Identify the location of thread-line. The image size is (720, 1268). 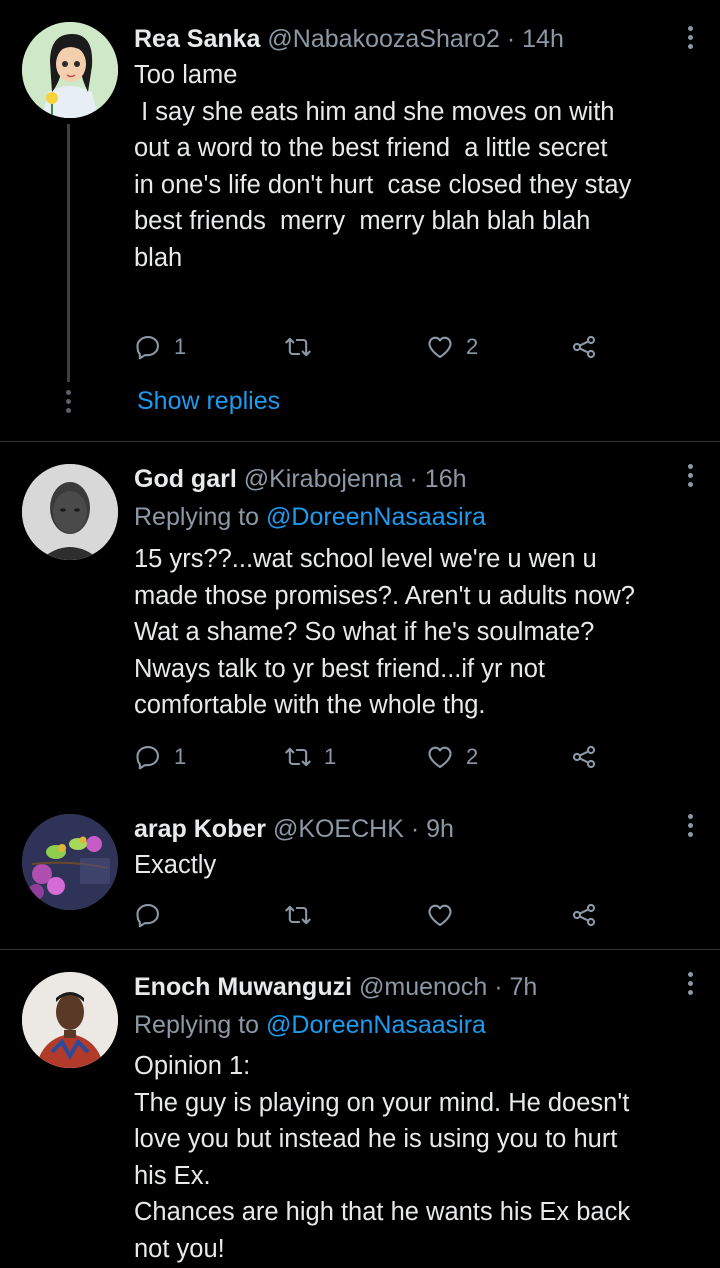
(68, 253).